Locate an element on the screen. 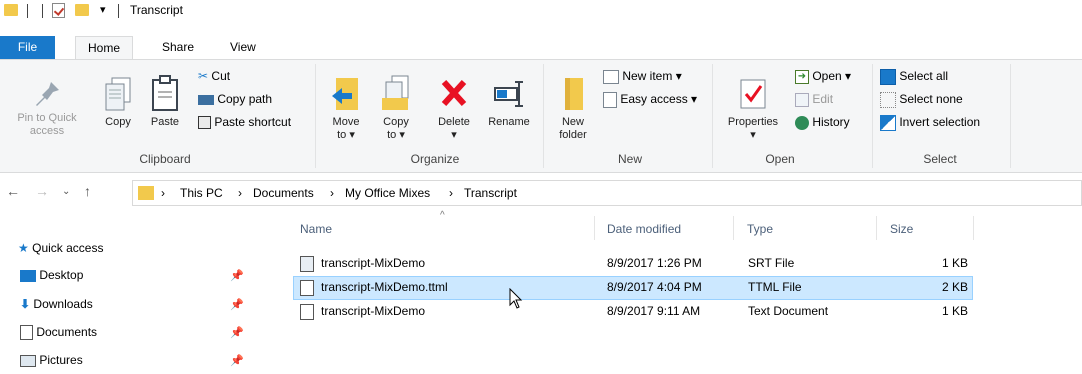 The width and height of the screenshot is (1082, 374). easy-access-button: Easy access ▾ is located at coordinates (650, 100).